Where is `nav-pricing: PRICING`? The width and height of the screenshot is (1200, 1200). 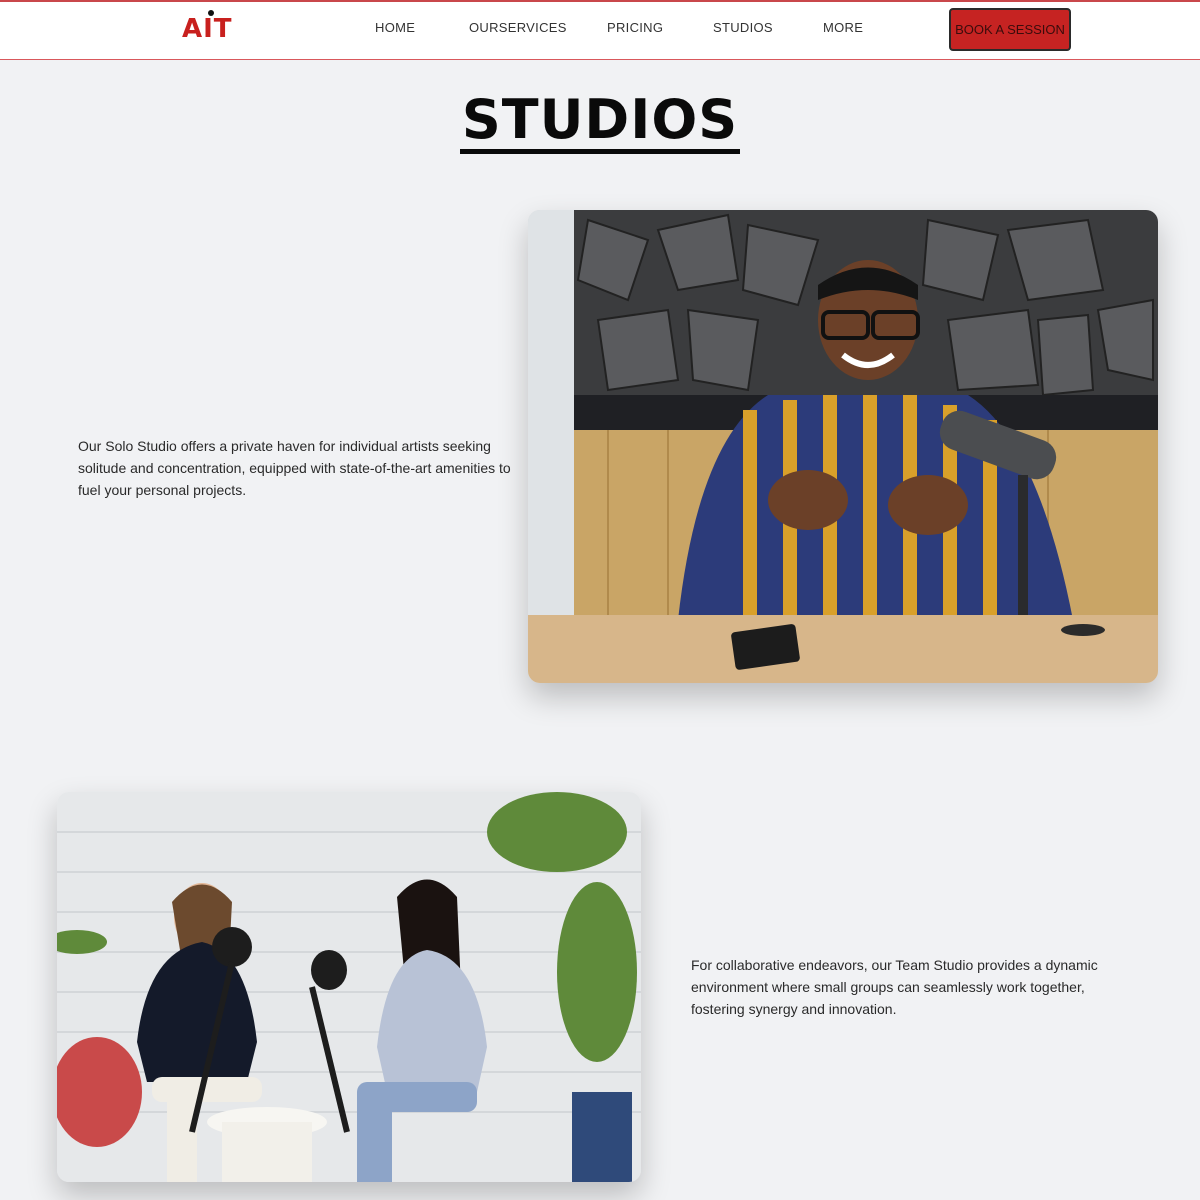
nav-pricing: PRICING is located at coordinates (635, 27).